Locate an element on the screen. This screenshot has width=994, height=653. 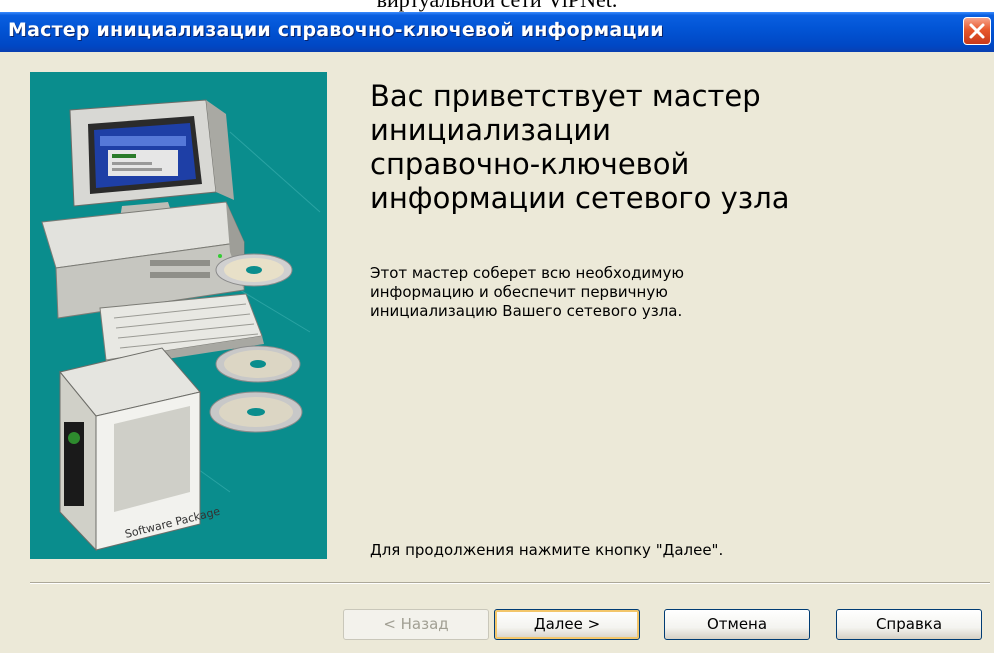
description-line: Этот мастер соберет всю необходимую is located at coordinates (527, 273).